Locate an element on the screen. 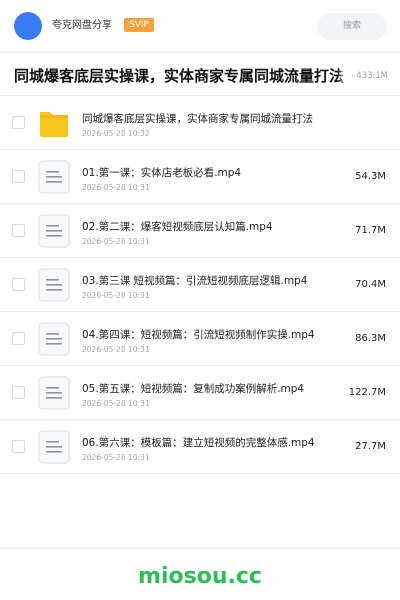 The width and height of the screenshot is (400, 600). svip-badge: SVIP is located at coordinates (139, 25).